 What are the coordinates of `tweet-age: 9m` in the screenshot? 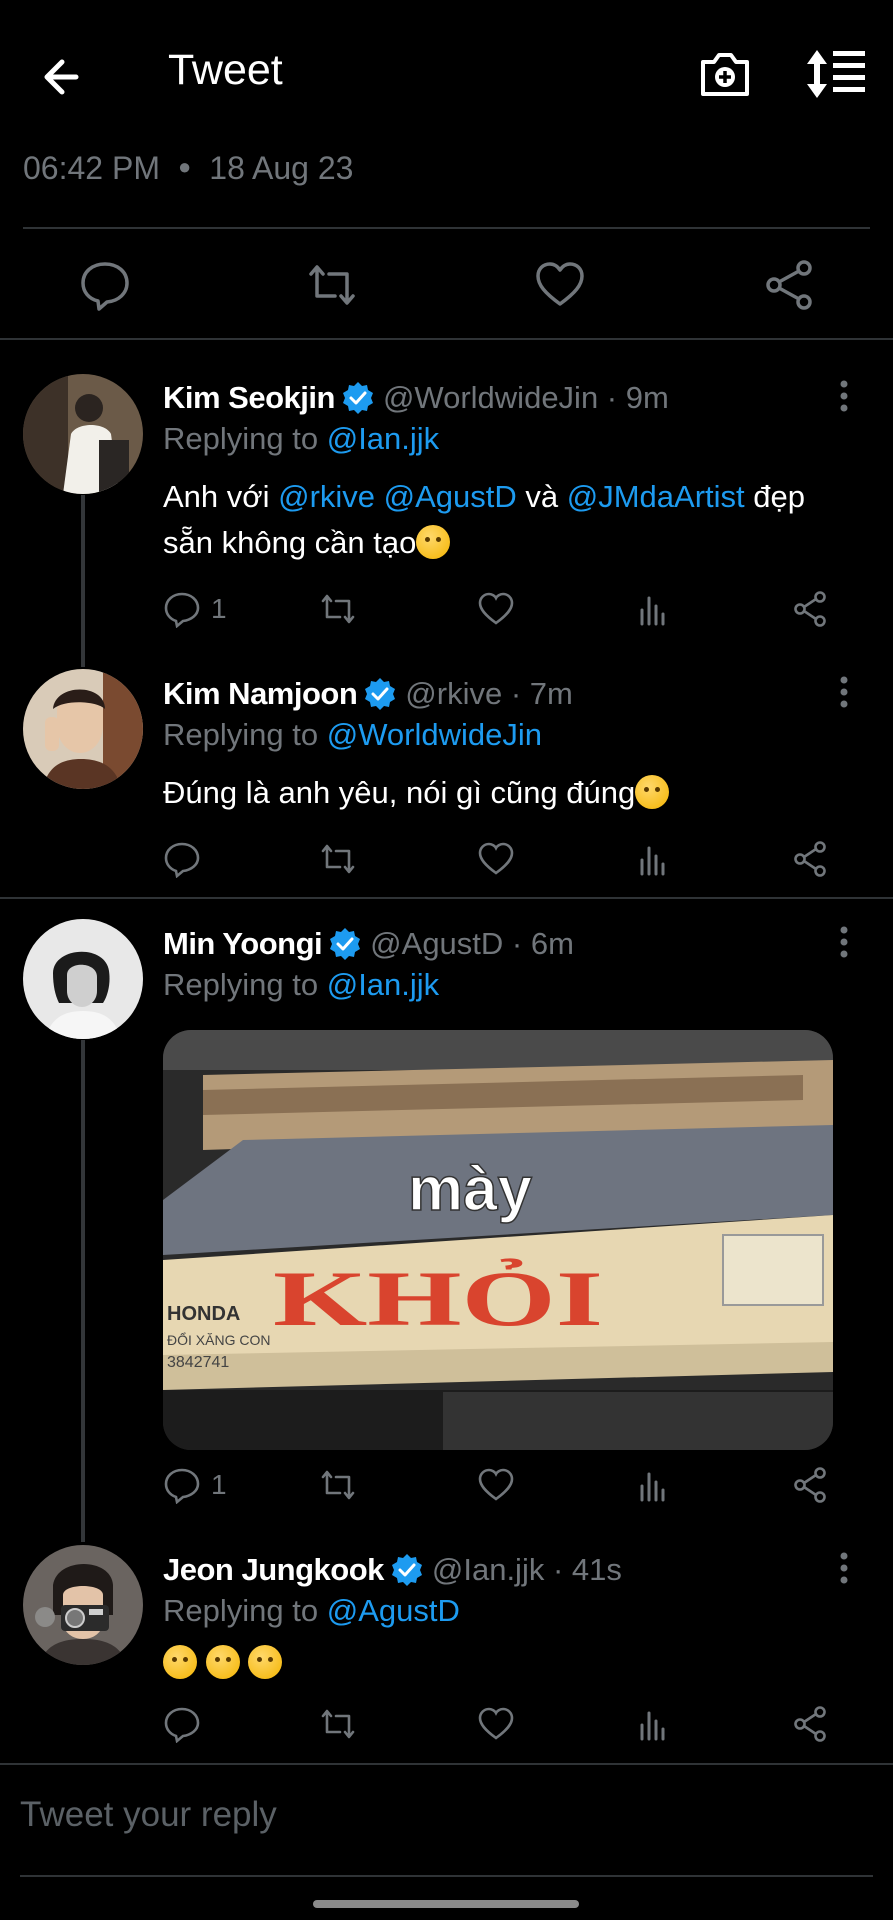 It's located at (647, 397).